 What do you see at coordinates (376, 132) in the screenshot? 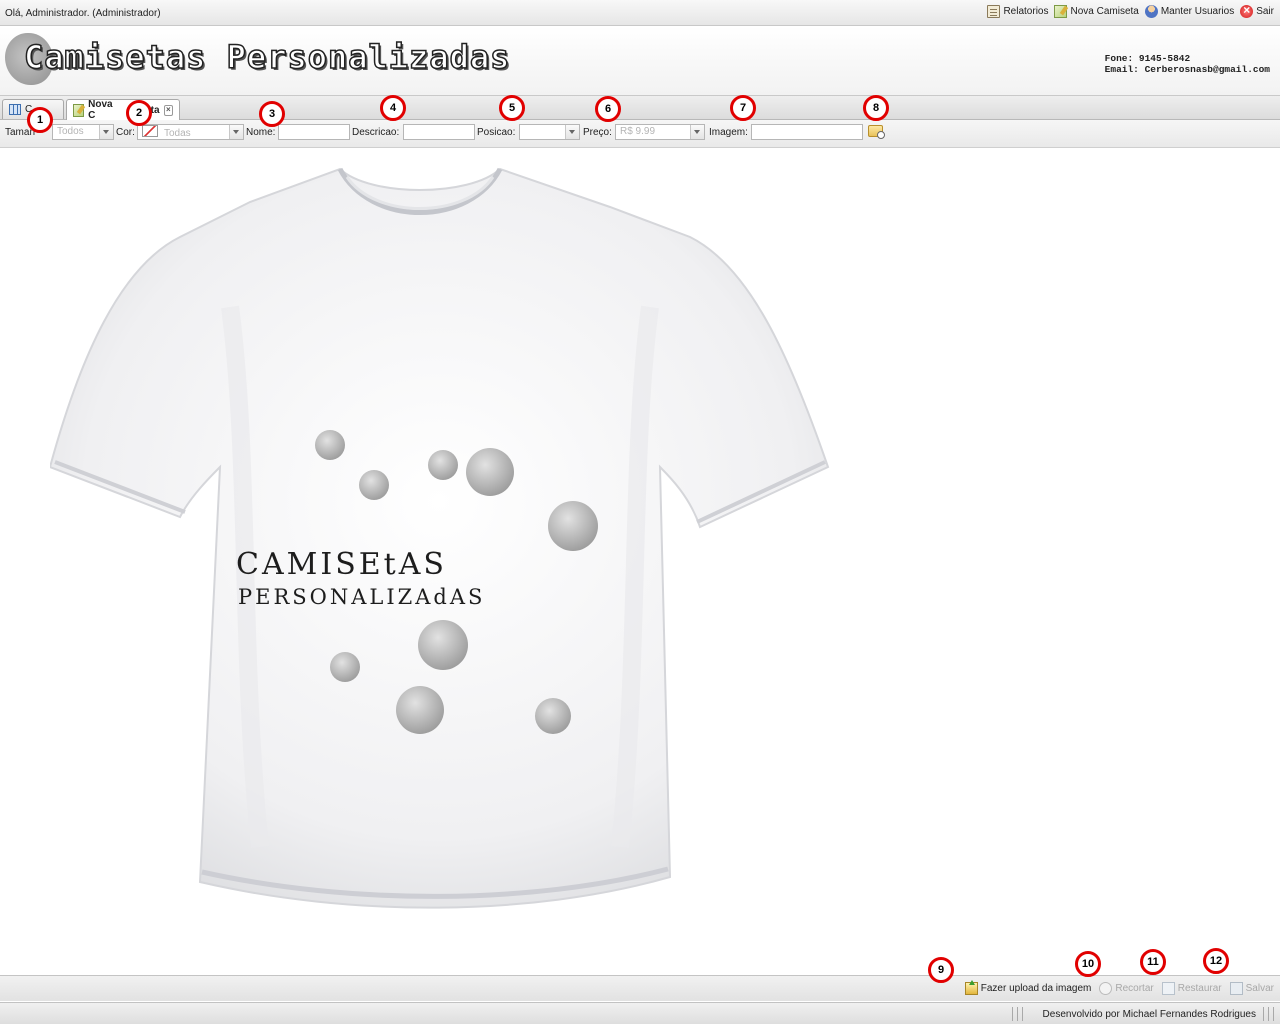
I see `descricao-label: Descricao:` at bounding box center [376, 132].